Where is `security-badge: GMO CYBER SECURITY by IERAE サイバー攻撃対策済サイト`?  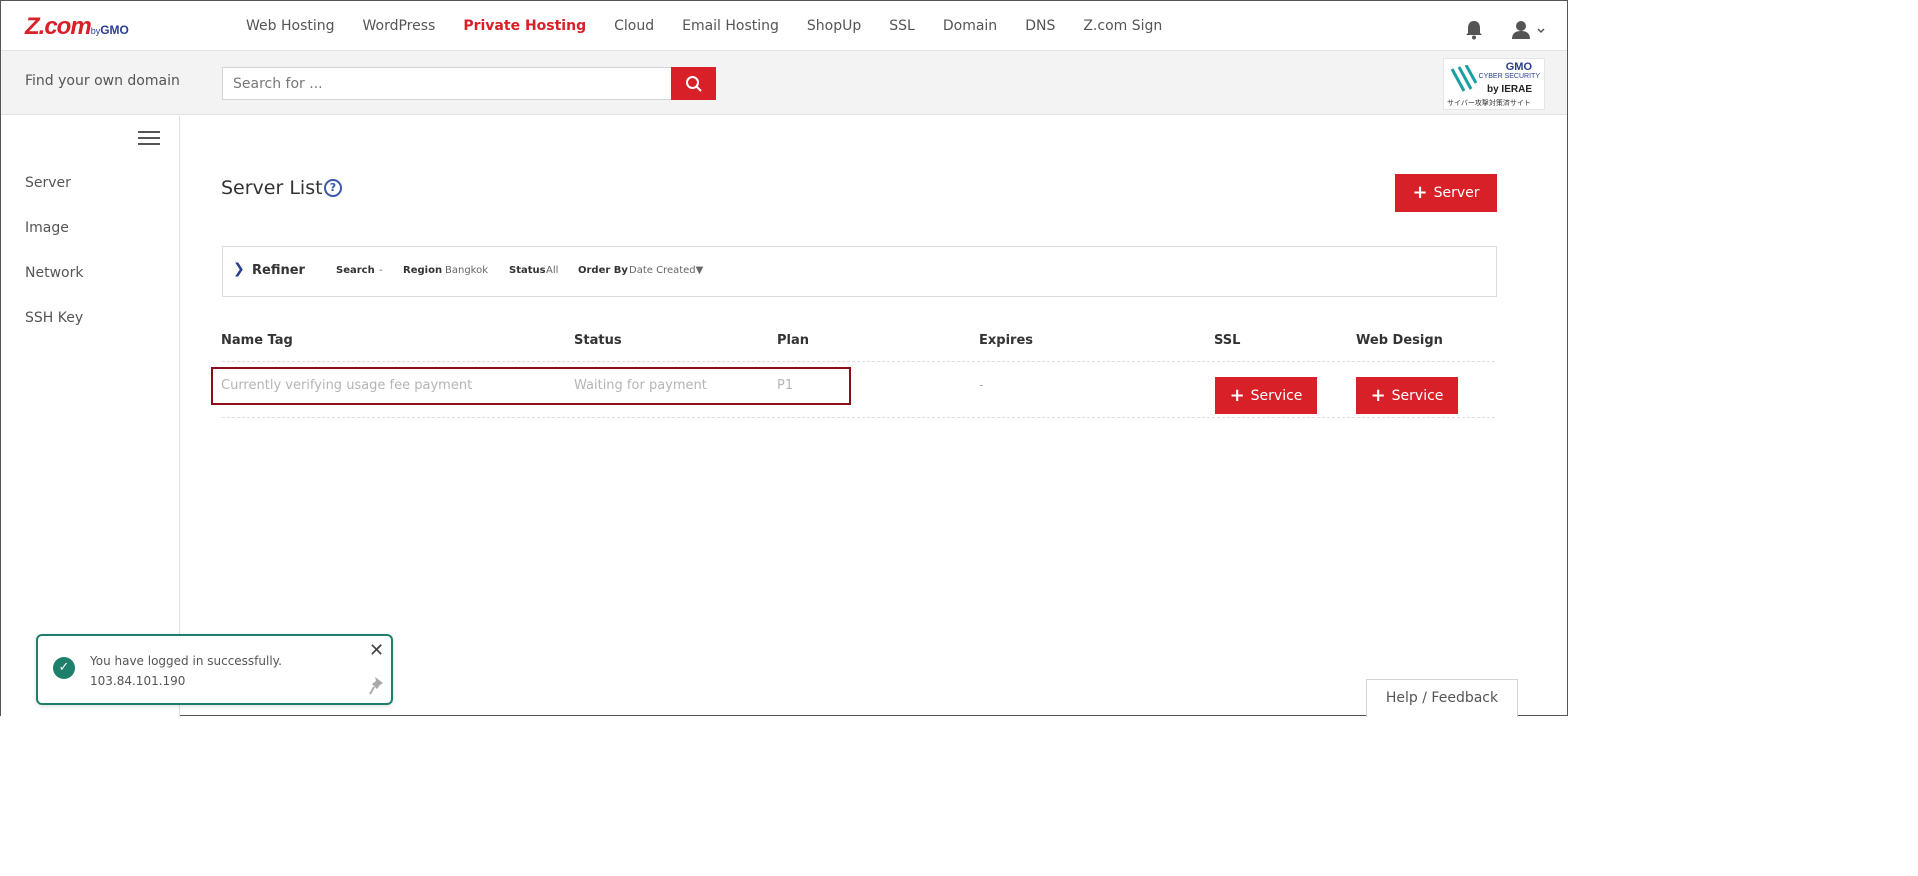
security-badge: GMO CYBER SECURITY by IERAE サイバー攻撃対策済サイト is located at coordinates (1494, 84).